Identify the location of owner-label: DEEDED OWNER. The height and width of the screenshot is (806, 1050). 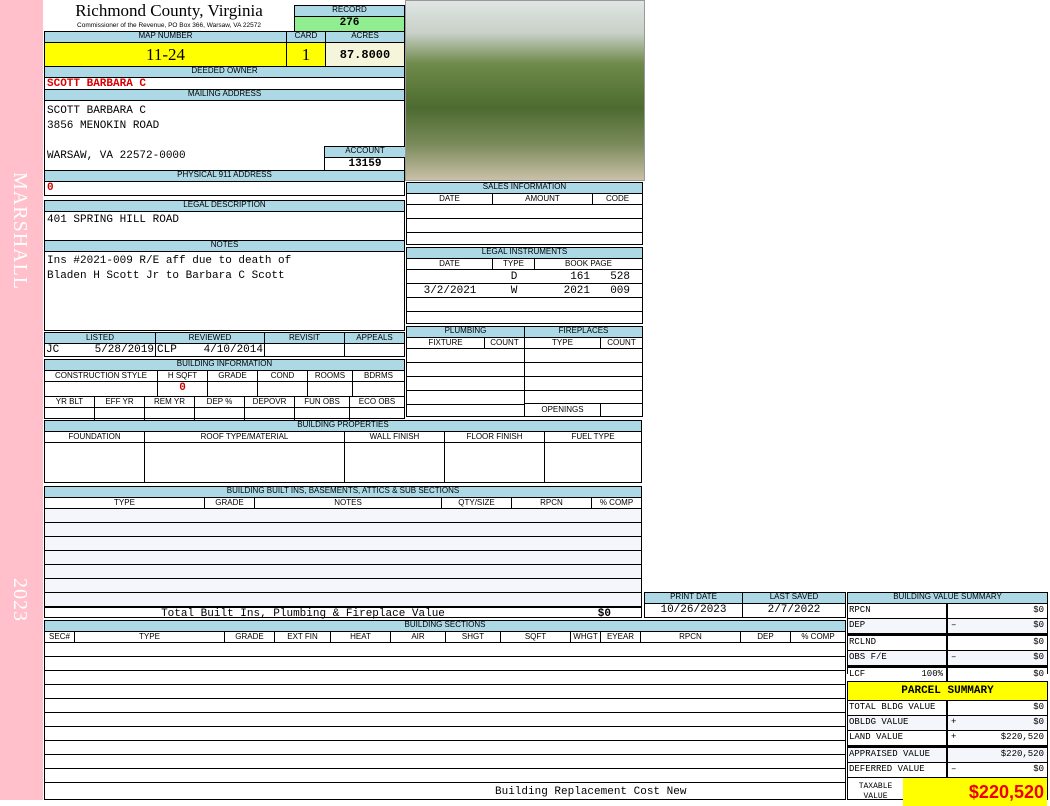
(224, 72).